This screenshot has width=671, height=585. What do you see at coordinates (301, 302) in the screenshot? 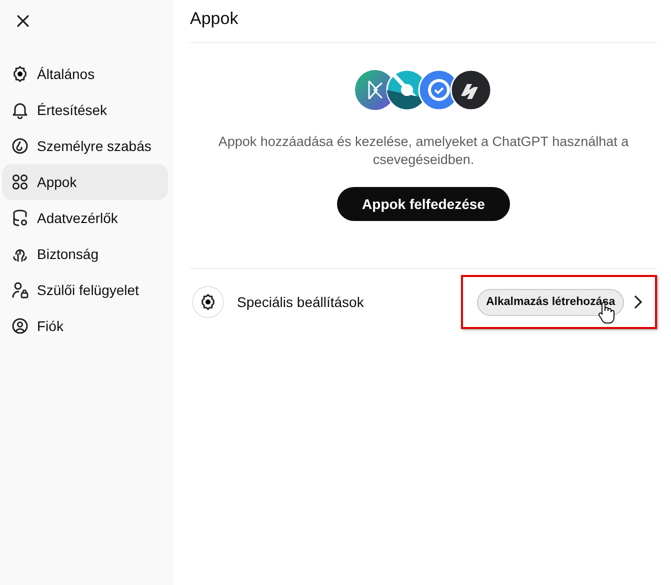
I see `row-label: Speciális beállítások` at bounding box center [301, 302].